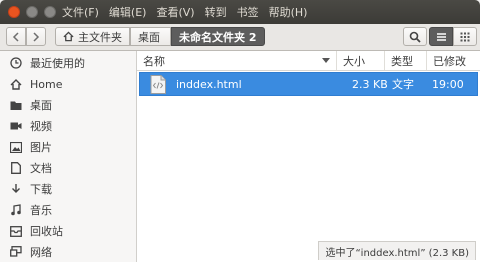 The height and width of the screenshot is (262, 480). I want to click on close-window-button, so click(14, 12).